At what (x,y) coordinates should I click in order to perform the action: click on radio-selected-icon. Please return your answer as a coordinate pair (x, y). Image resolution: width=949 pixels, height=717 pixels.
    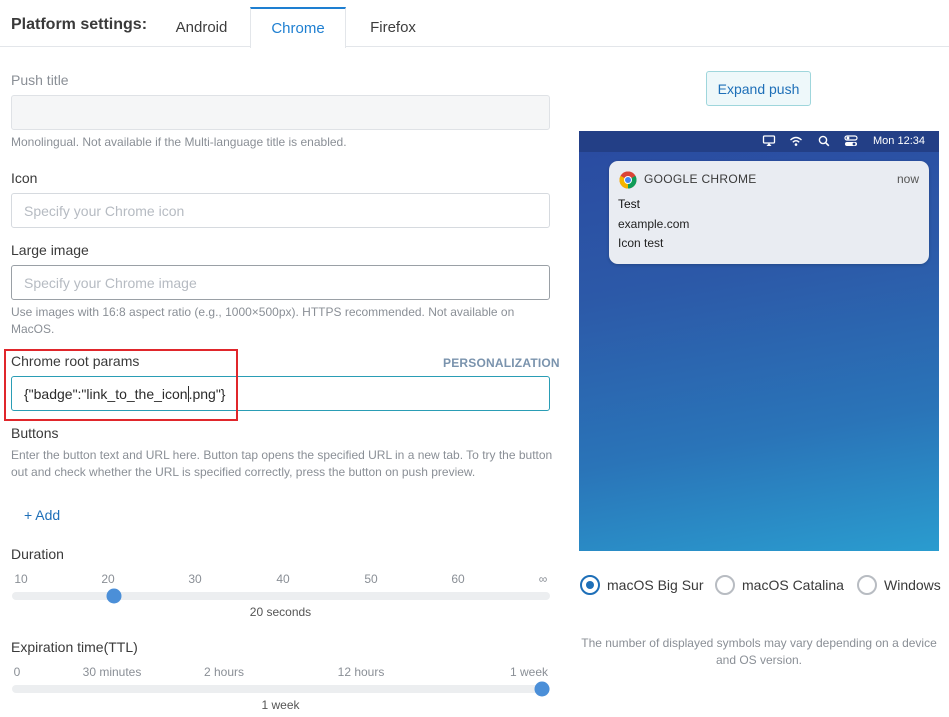
    Looking at the image, I should click on (590, 585).